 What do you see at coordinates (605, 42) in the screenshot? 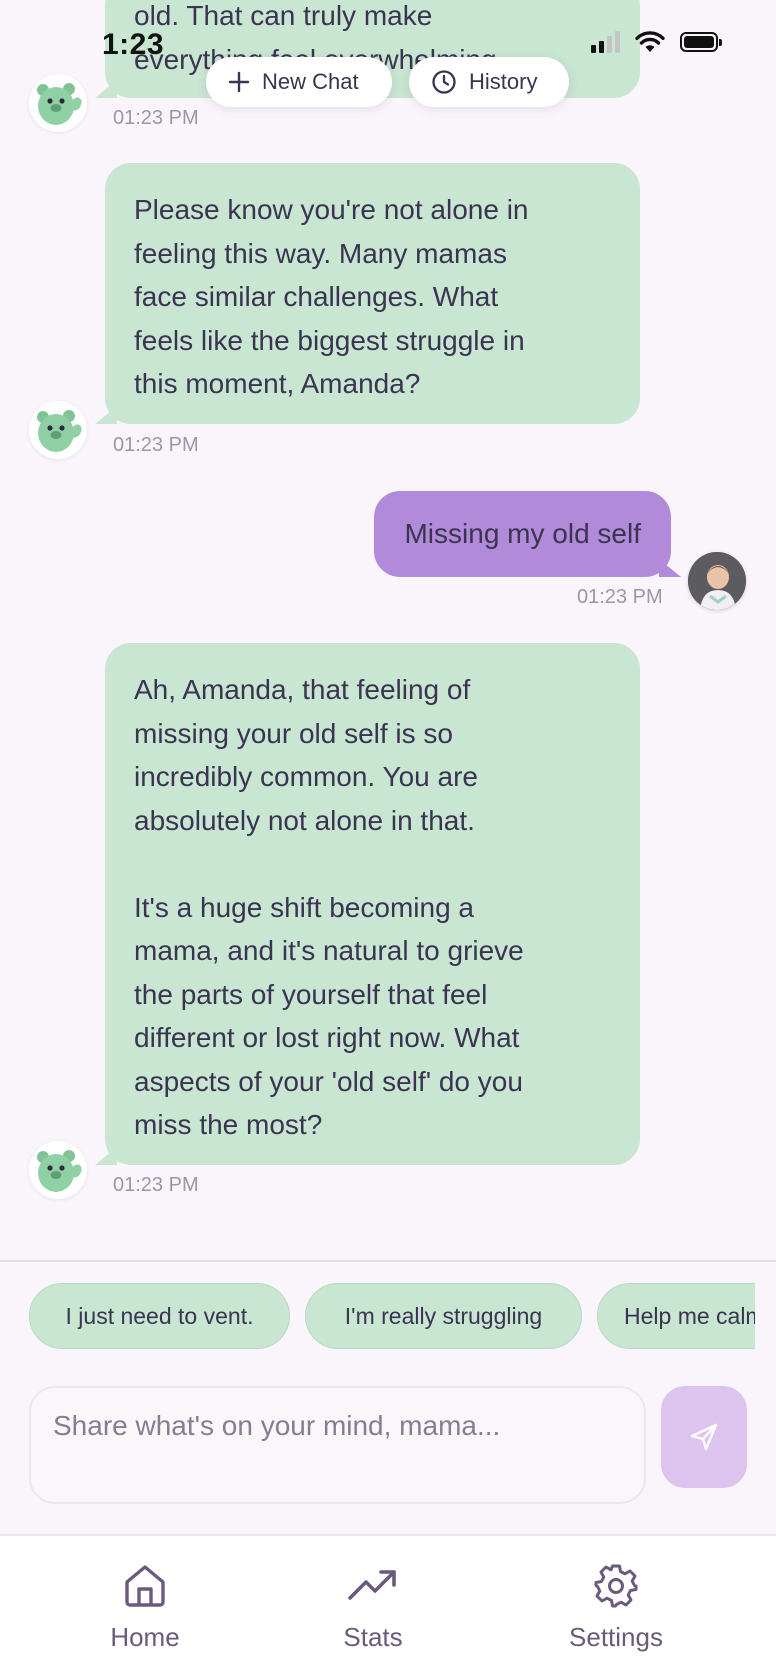
I see `signal-icon` at bounding box center [605, 42].